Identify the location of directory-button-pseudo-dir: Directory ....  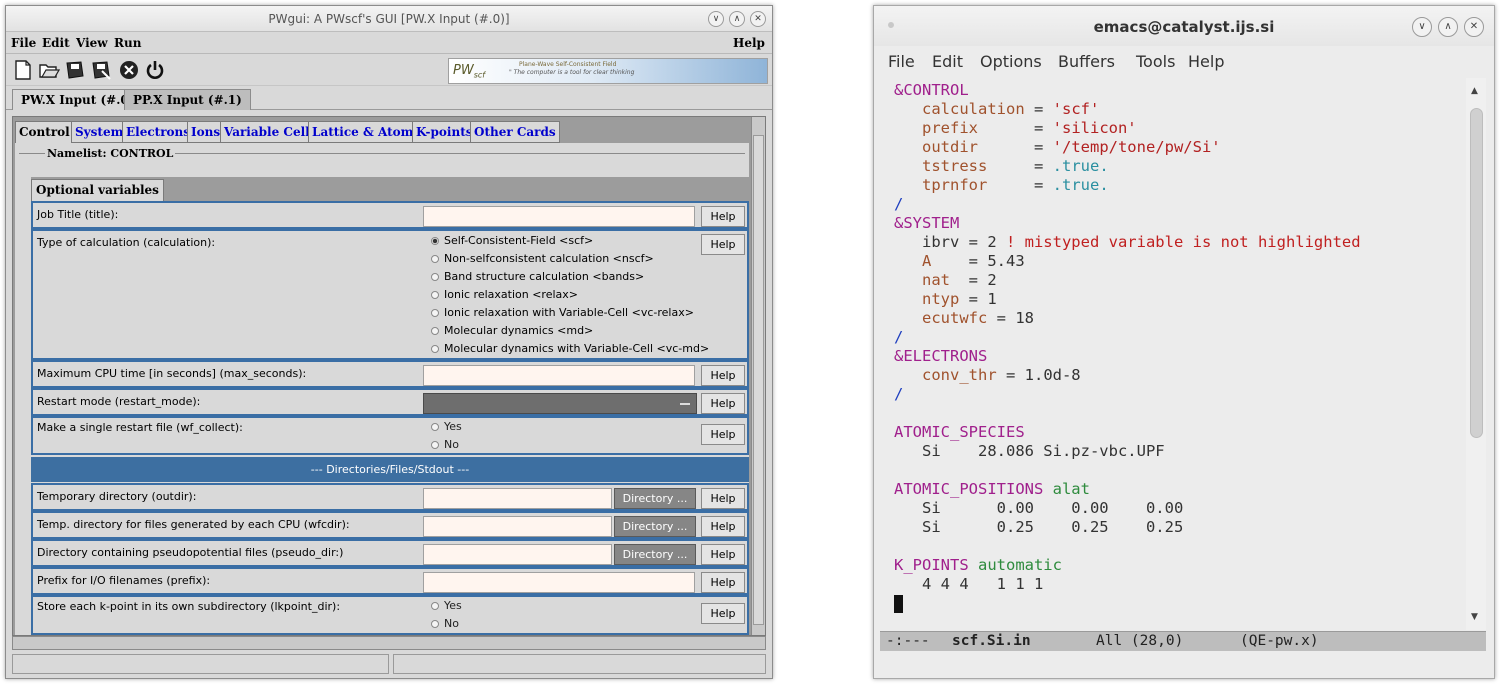
(655, 554).